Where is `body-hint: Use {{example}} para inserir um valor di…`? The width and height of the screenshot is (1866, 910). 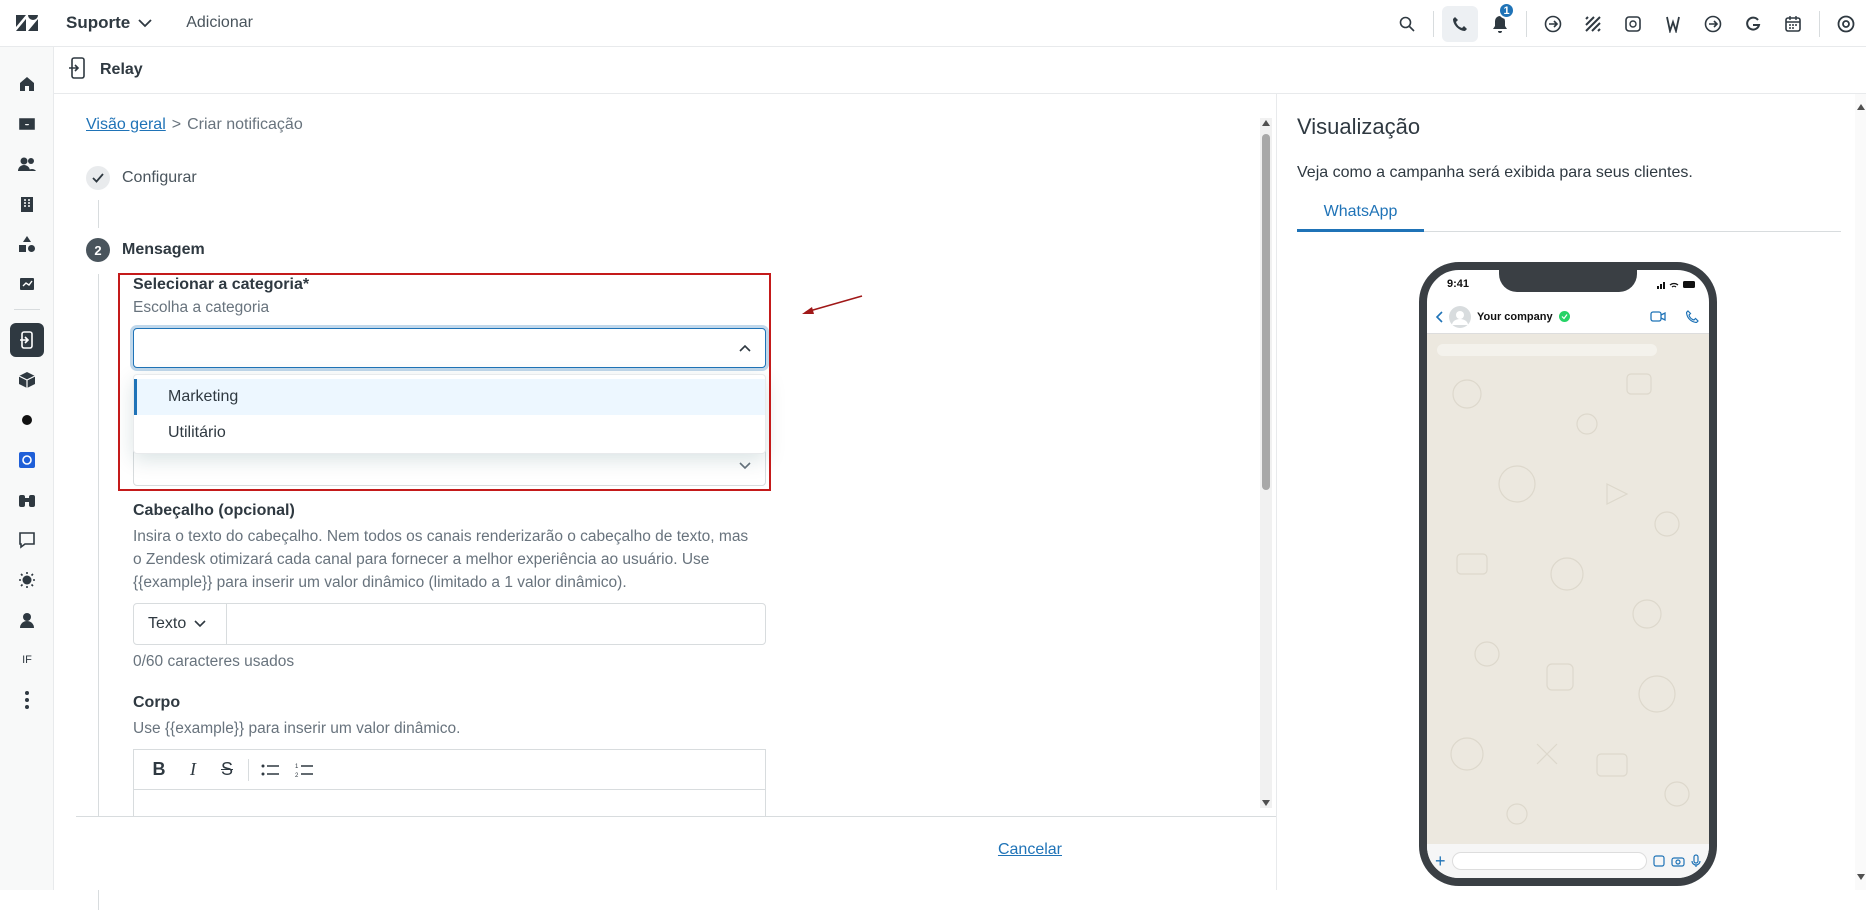
body-hint: Use {{example}} para inserir um valor di… is located at coordinates (297, 728).